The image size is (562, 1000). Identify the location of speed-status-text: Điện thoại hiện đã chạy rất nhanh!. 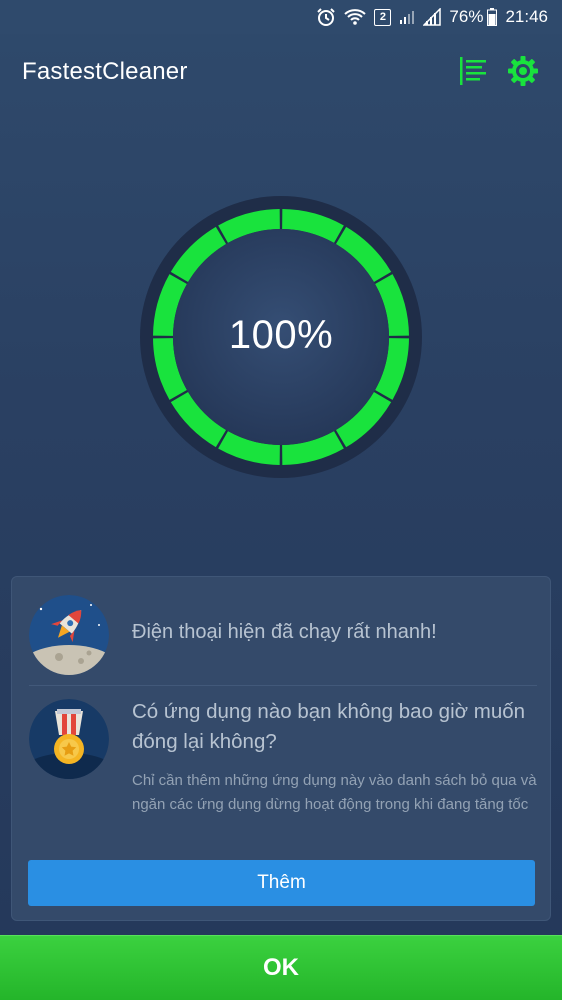
(284, 632).